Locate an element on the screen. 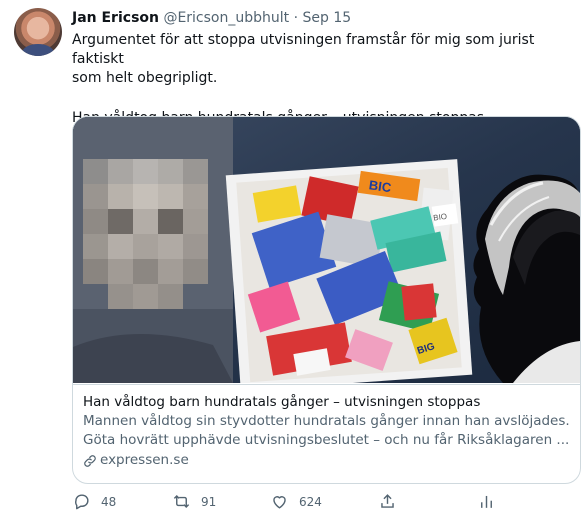 Image resolution: width=587 pixels, height=524 pixels. tweet-header: Jan Ericson @Ericson_ubbhult · Sep 15 is located at coordinates (211, 18).